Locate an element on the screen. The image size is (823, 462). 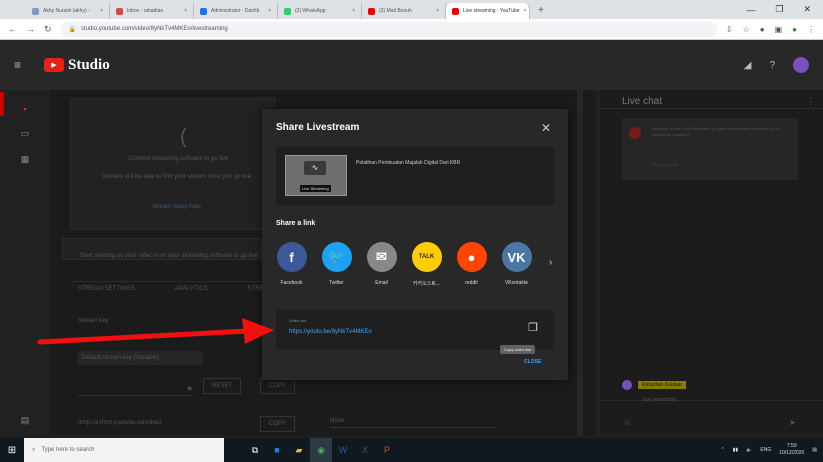
more-icon: ⋮ is located at coordinates (810, 101).